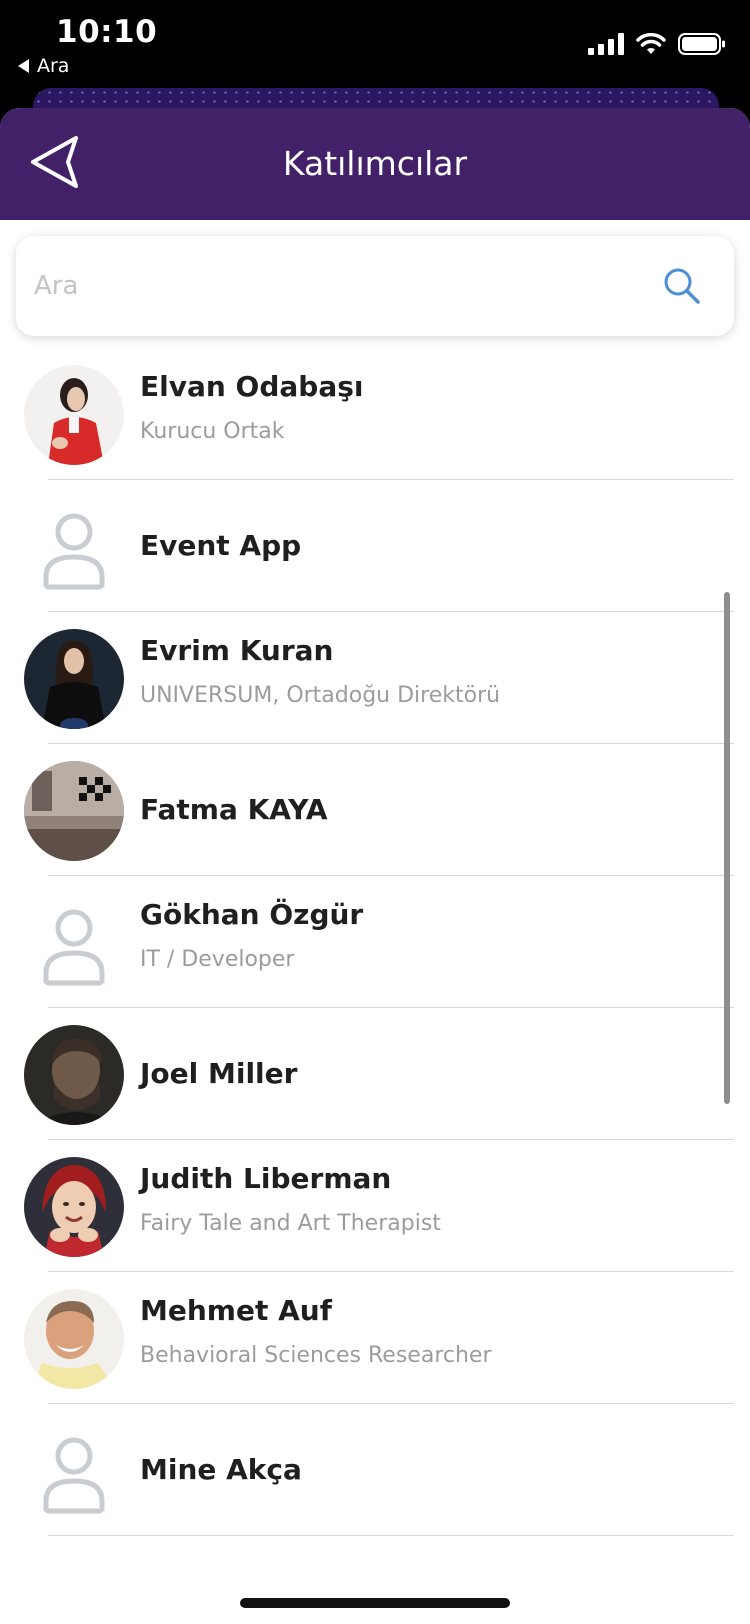  I want to click on back-to-app-link: Ara, so click(43, 66).